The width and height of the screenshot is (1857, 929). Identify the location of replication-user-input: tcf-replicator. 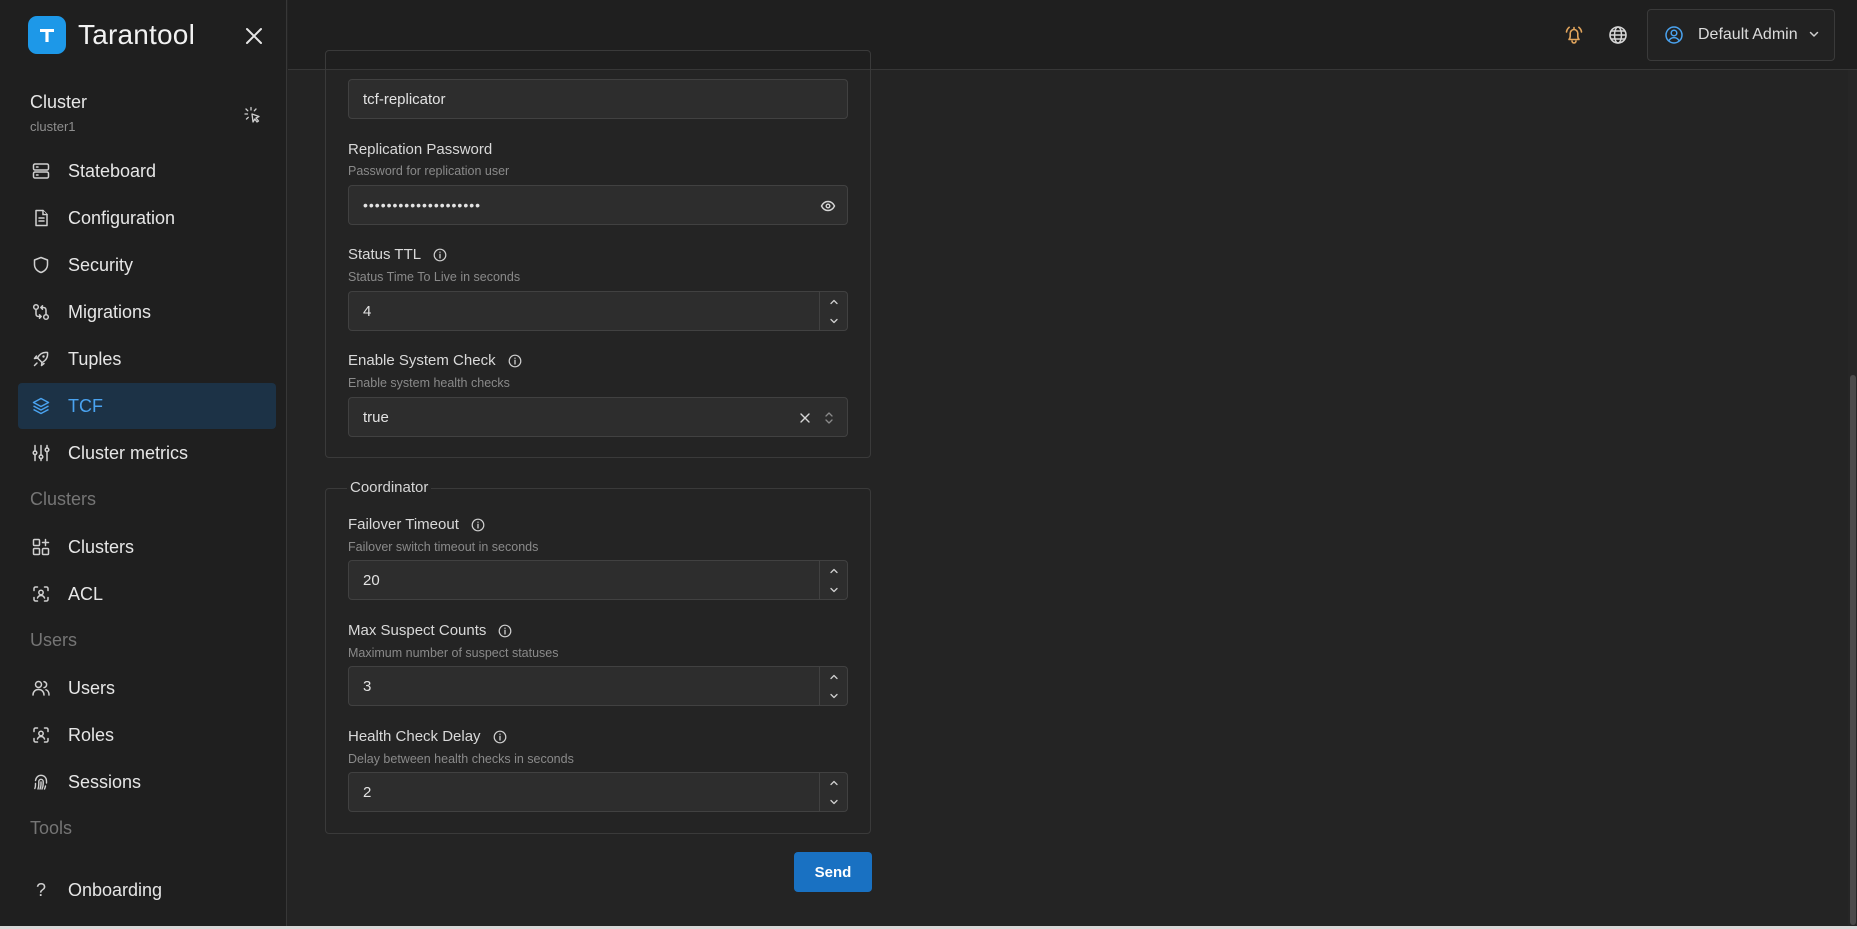
(598, 99).